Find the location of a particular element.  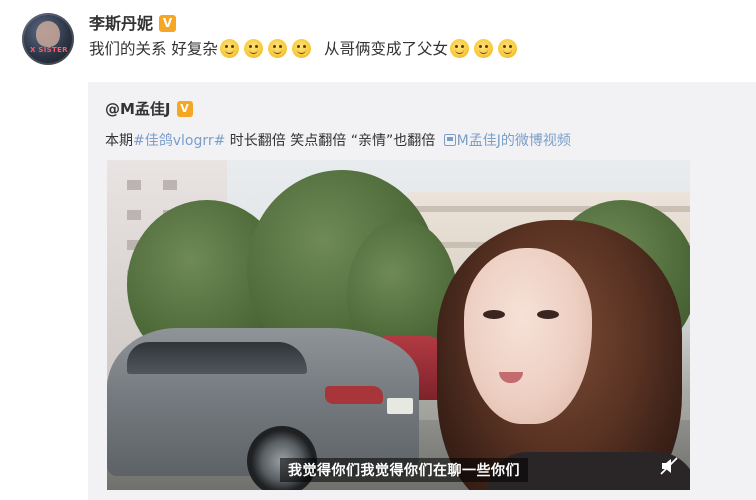

video-link-icon is located at coordinates (449, 140).